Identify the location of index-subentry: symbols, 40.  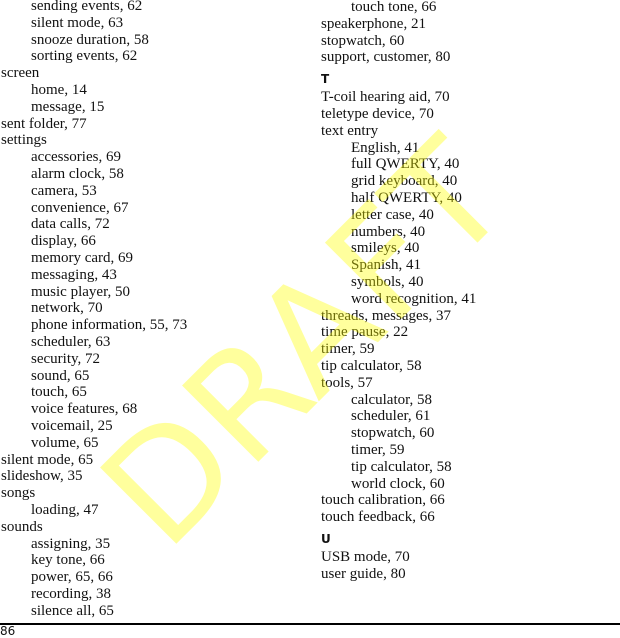
(387, 281).